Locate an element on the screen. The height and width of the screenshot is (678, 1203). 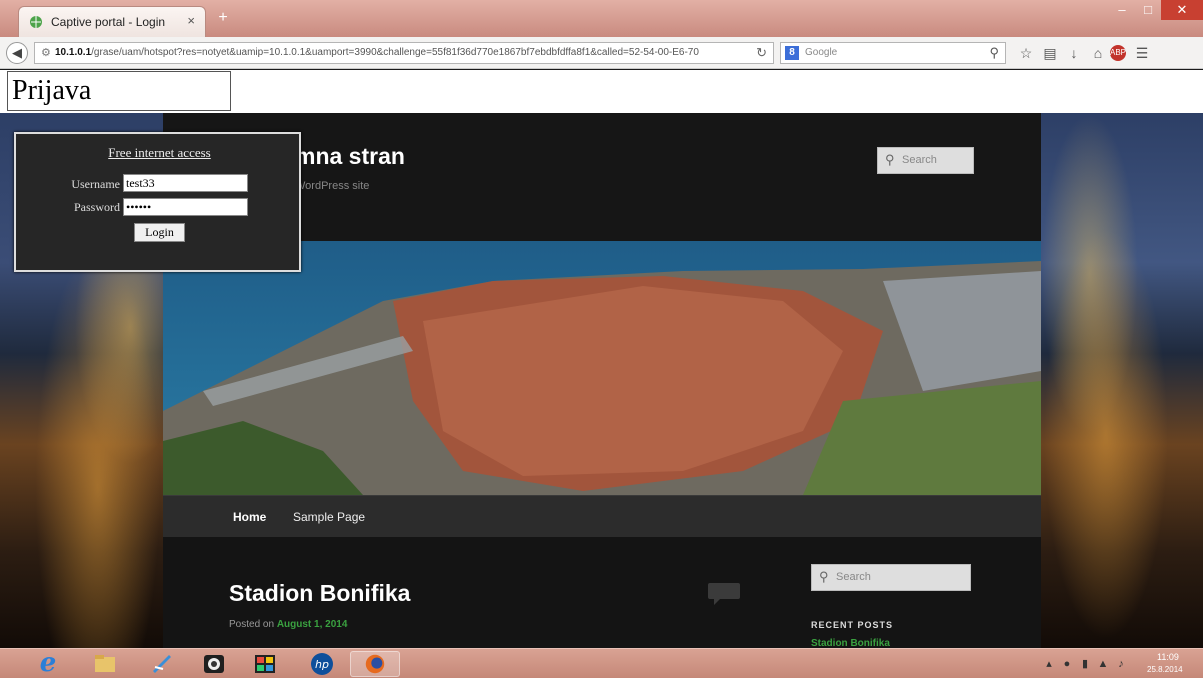
windows-taskbar: e hp ▴ ● ▮ ▲ ♪ 11:09 25.8.2014 is located at coordinates (601, 663).